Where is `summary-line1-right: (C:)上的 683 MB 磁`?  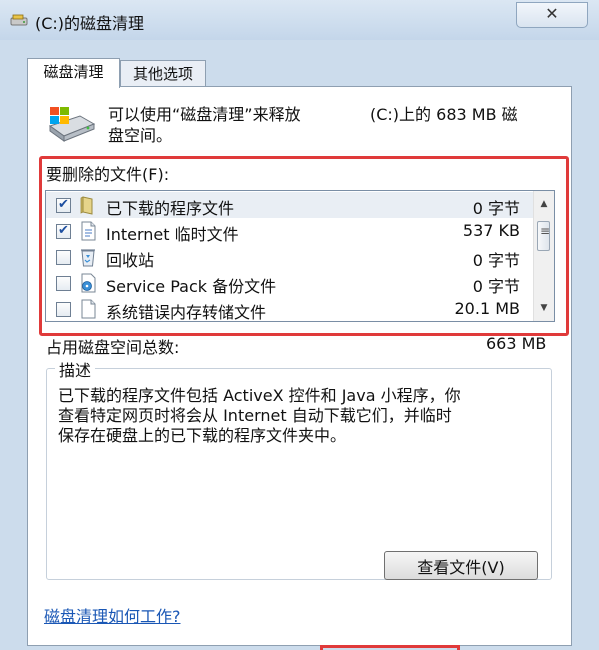
summary-line1-right: (C:)上的 683 MB 磁 is located at coordinates (444, 114).